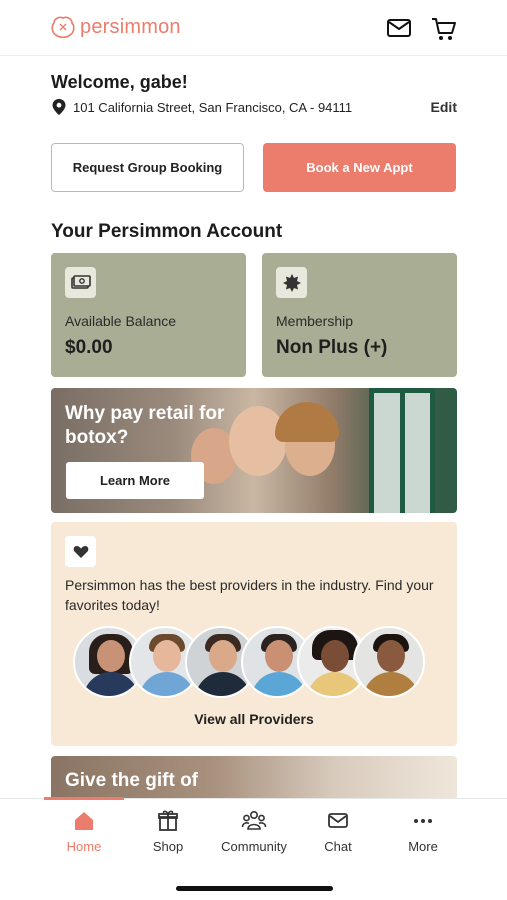  What do you see at coordinates (254, 831) in the screenshot?
I see `tab-community: Community` at bounding box center [254, 831].